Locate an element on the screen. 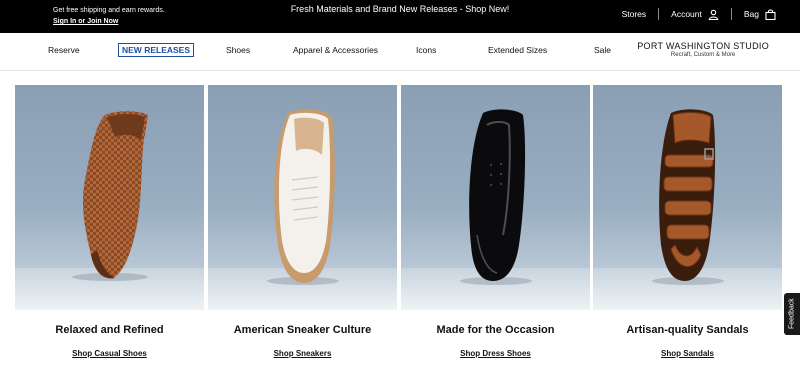  sandal-image is located at coordinates (687, 197).